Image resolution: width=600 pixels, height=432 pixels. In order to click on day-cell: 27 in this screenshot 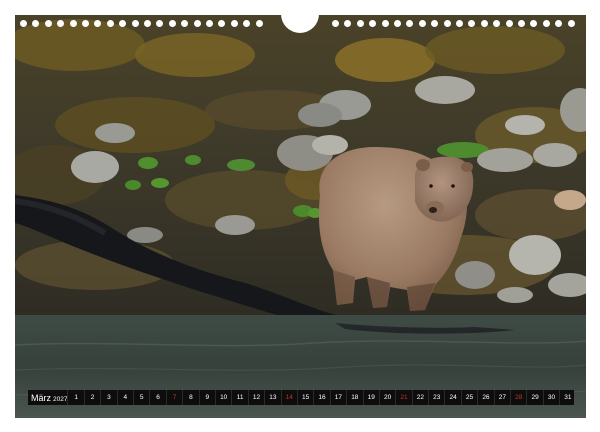, I will do `click(501, 397)`.